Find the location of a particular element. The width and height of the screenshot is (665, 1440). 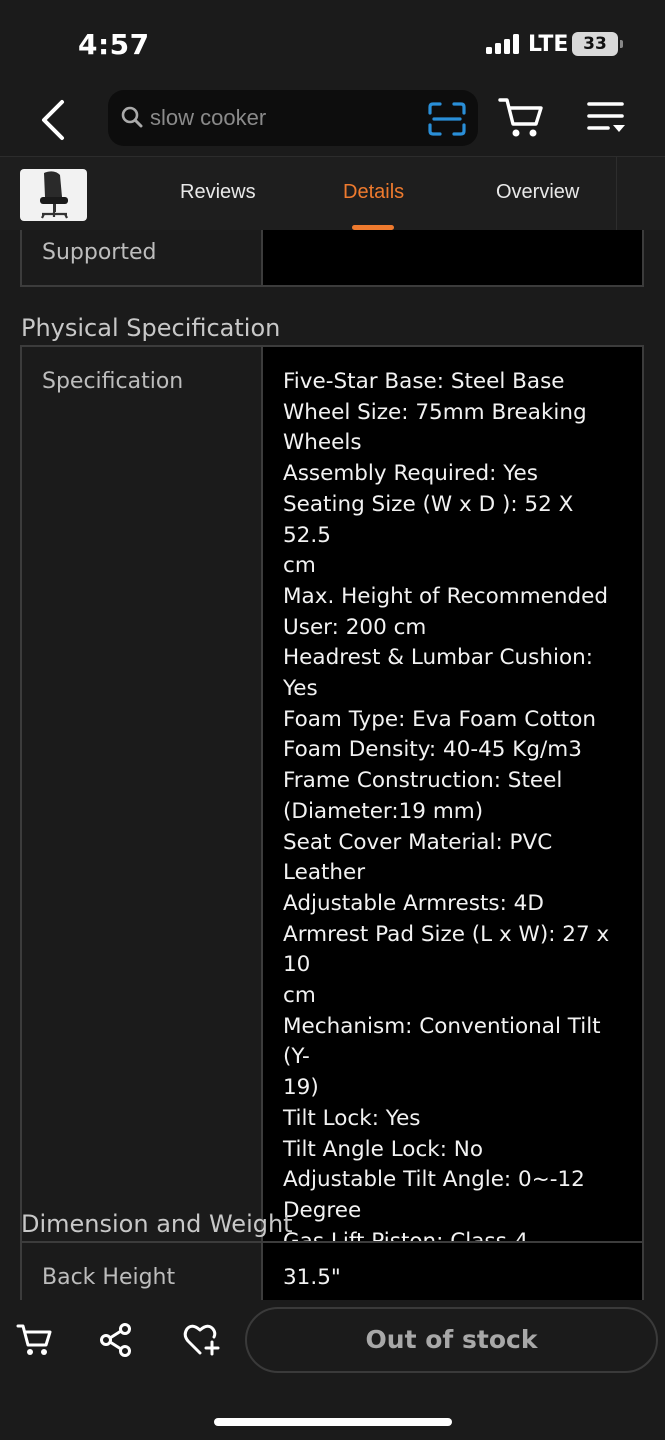

status-bar: 4:57 LTE 33 is located at coordinates (332, 42).